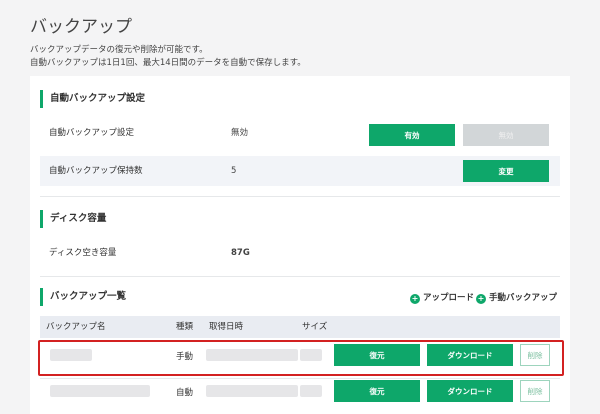 Image resolution: width=600 pixels, height=414 pixels. I want to click on column-header: 取得日時, so click(226, 327).